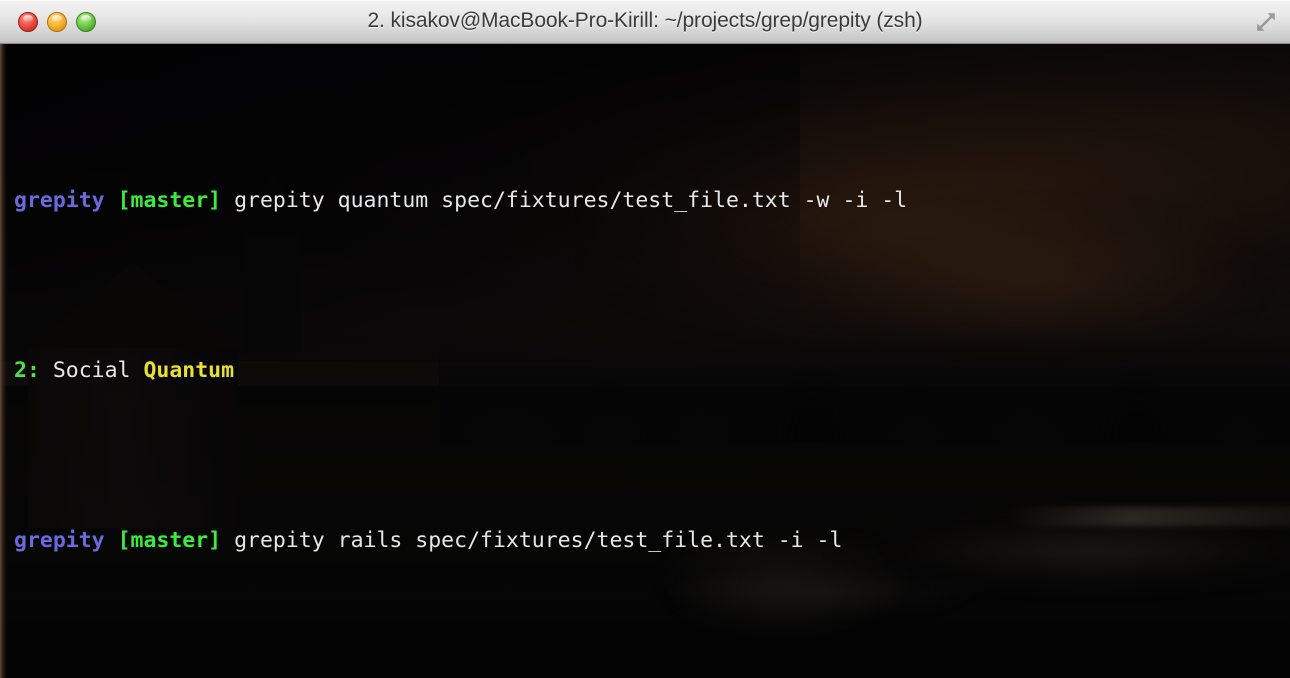  I want to click on fullscreen-button, so click(1266, 22).